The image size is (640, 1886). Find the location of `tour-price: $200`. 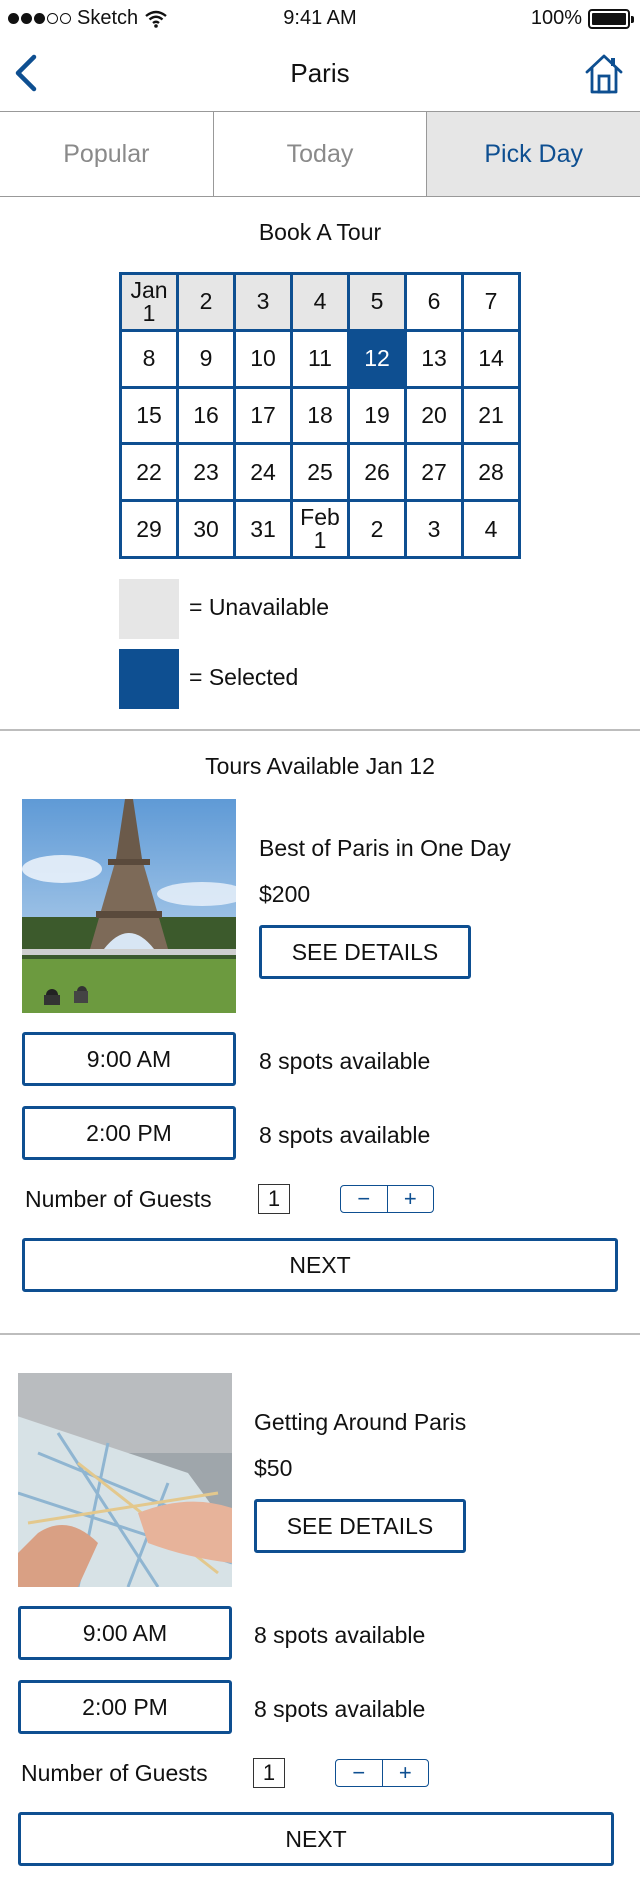

tour-price: $200 is located at coordinates (285, 894).